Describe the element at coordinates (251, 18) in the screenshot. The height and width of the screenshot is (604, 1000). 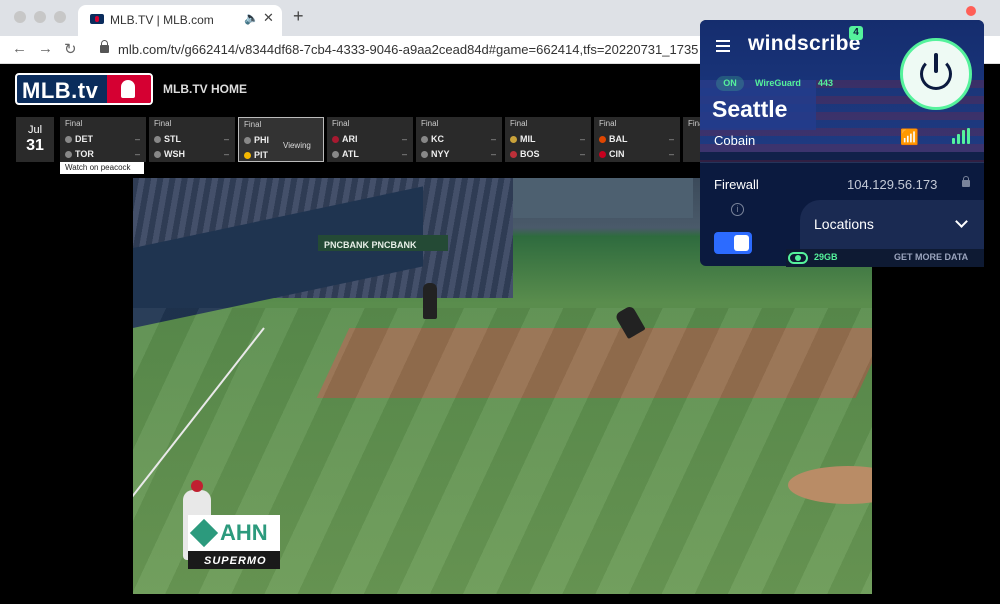
I see `speaker-icon: 🔈` at that location.